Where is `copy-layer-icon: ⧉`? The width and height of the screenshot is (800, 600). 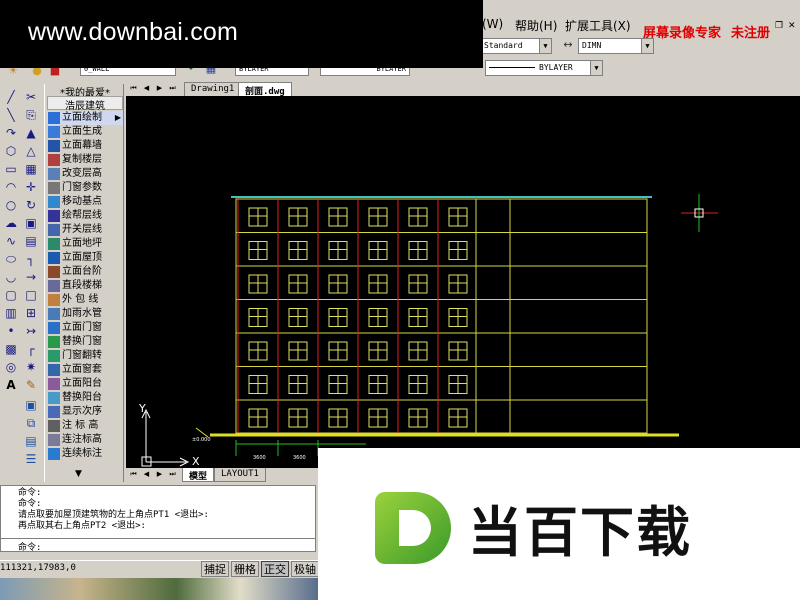 copy-layer-icon: ⧉ is located at coordinates (31, 423).